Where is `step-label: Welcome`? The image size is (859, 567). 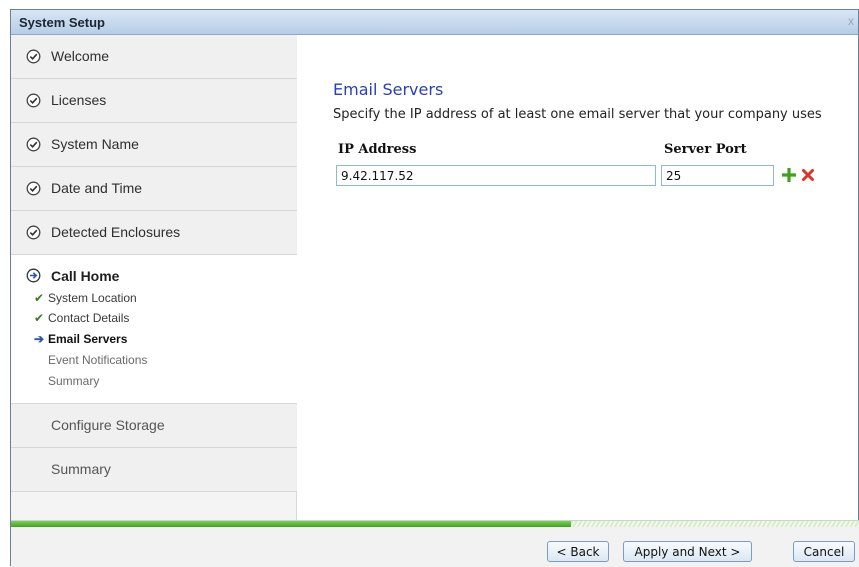 step-label: Welcome is located at coordinates (80, 56).